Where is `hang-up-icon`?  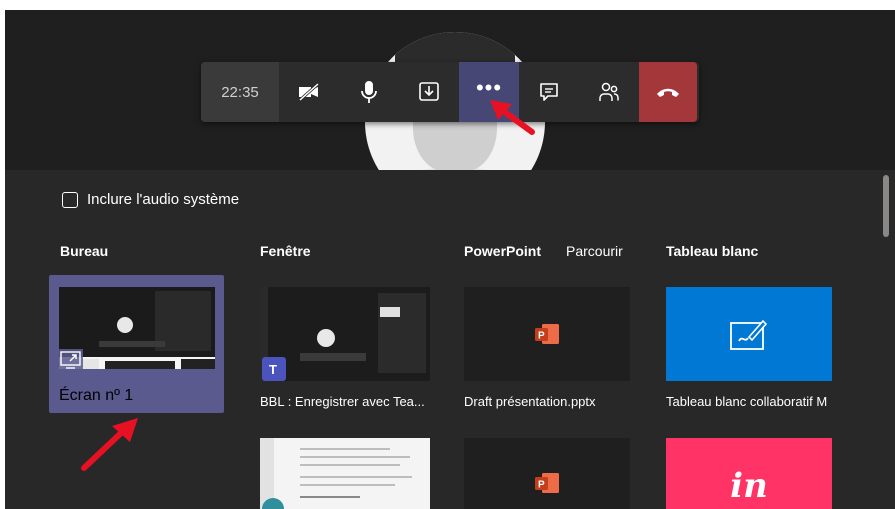
hang-up-icon is located at coordinates (668, 92).